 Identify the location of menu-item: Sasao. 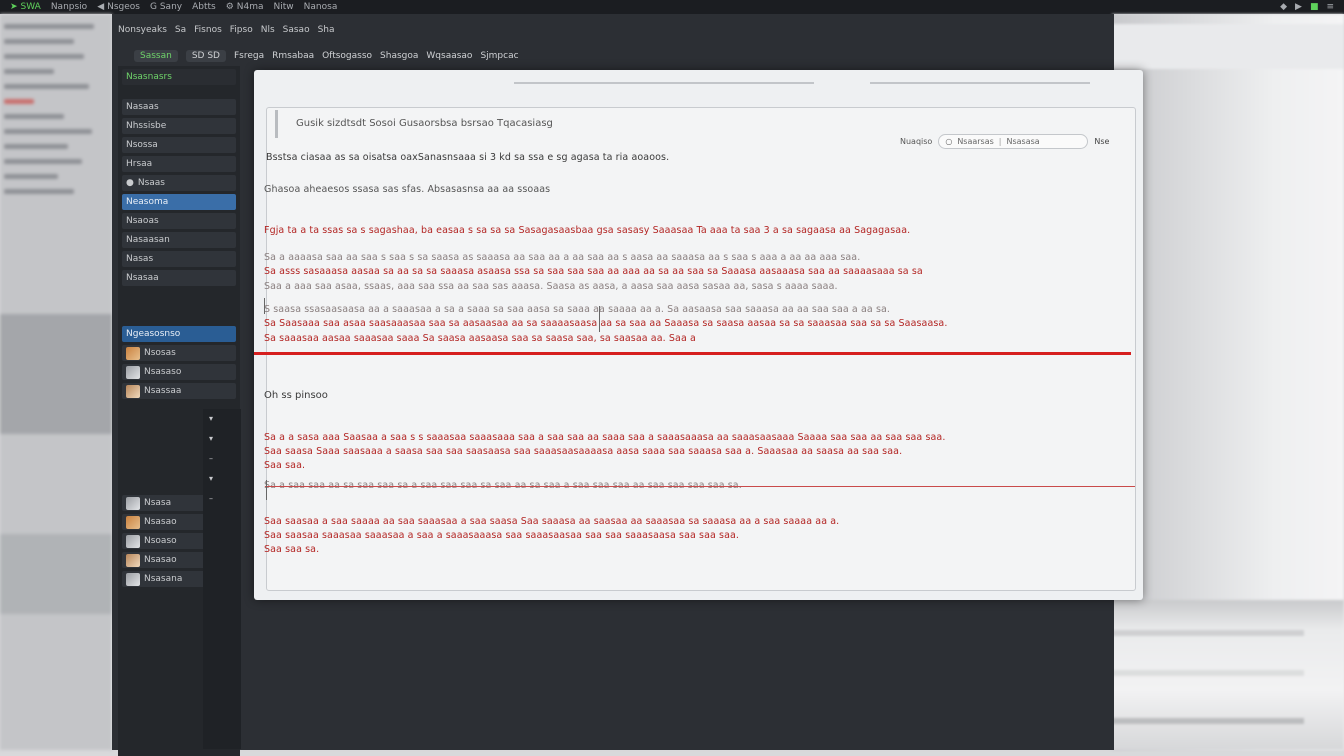
(296, 30).